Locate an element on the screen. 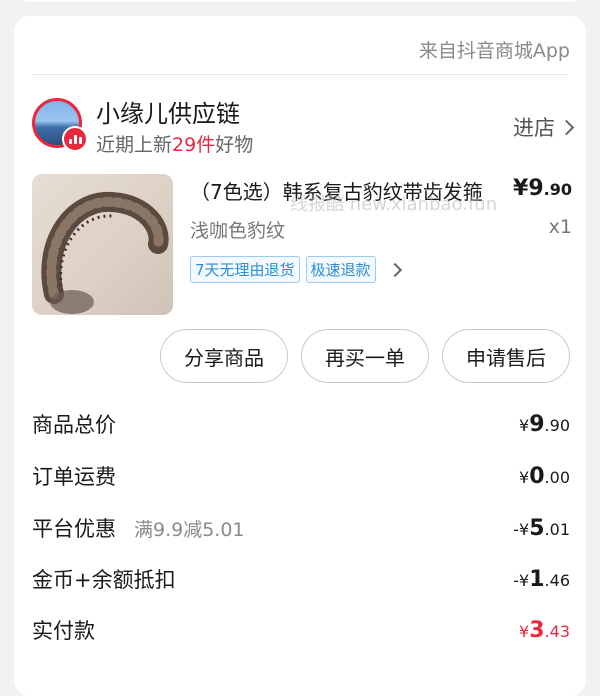 This screenshot has height=696, width=600. summary-label: 订单运费 is located at coordinates (74, 477).